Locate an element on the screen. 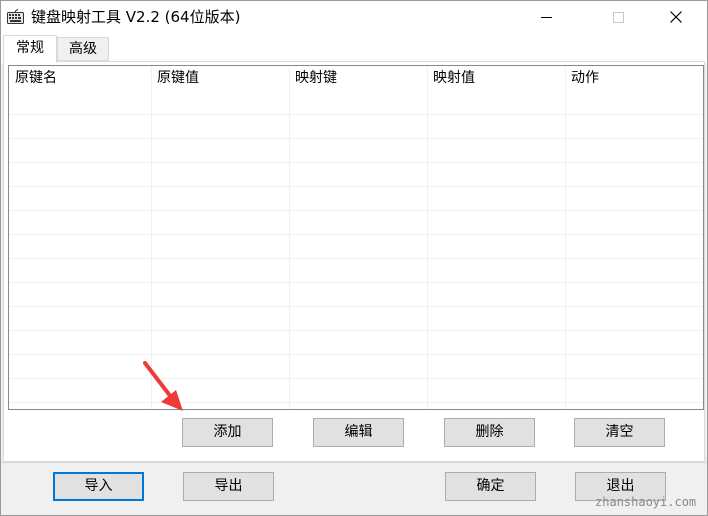  window-title: 键盘映射工具 V2.2 (64位版本) is located at coordinates (136, 17).